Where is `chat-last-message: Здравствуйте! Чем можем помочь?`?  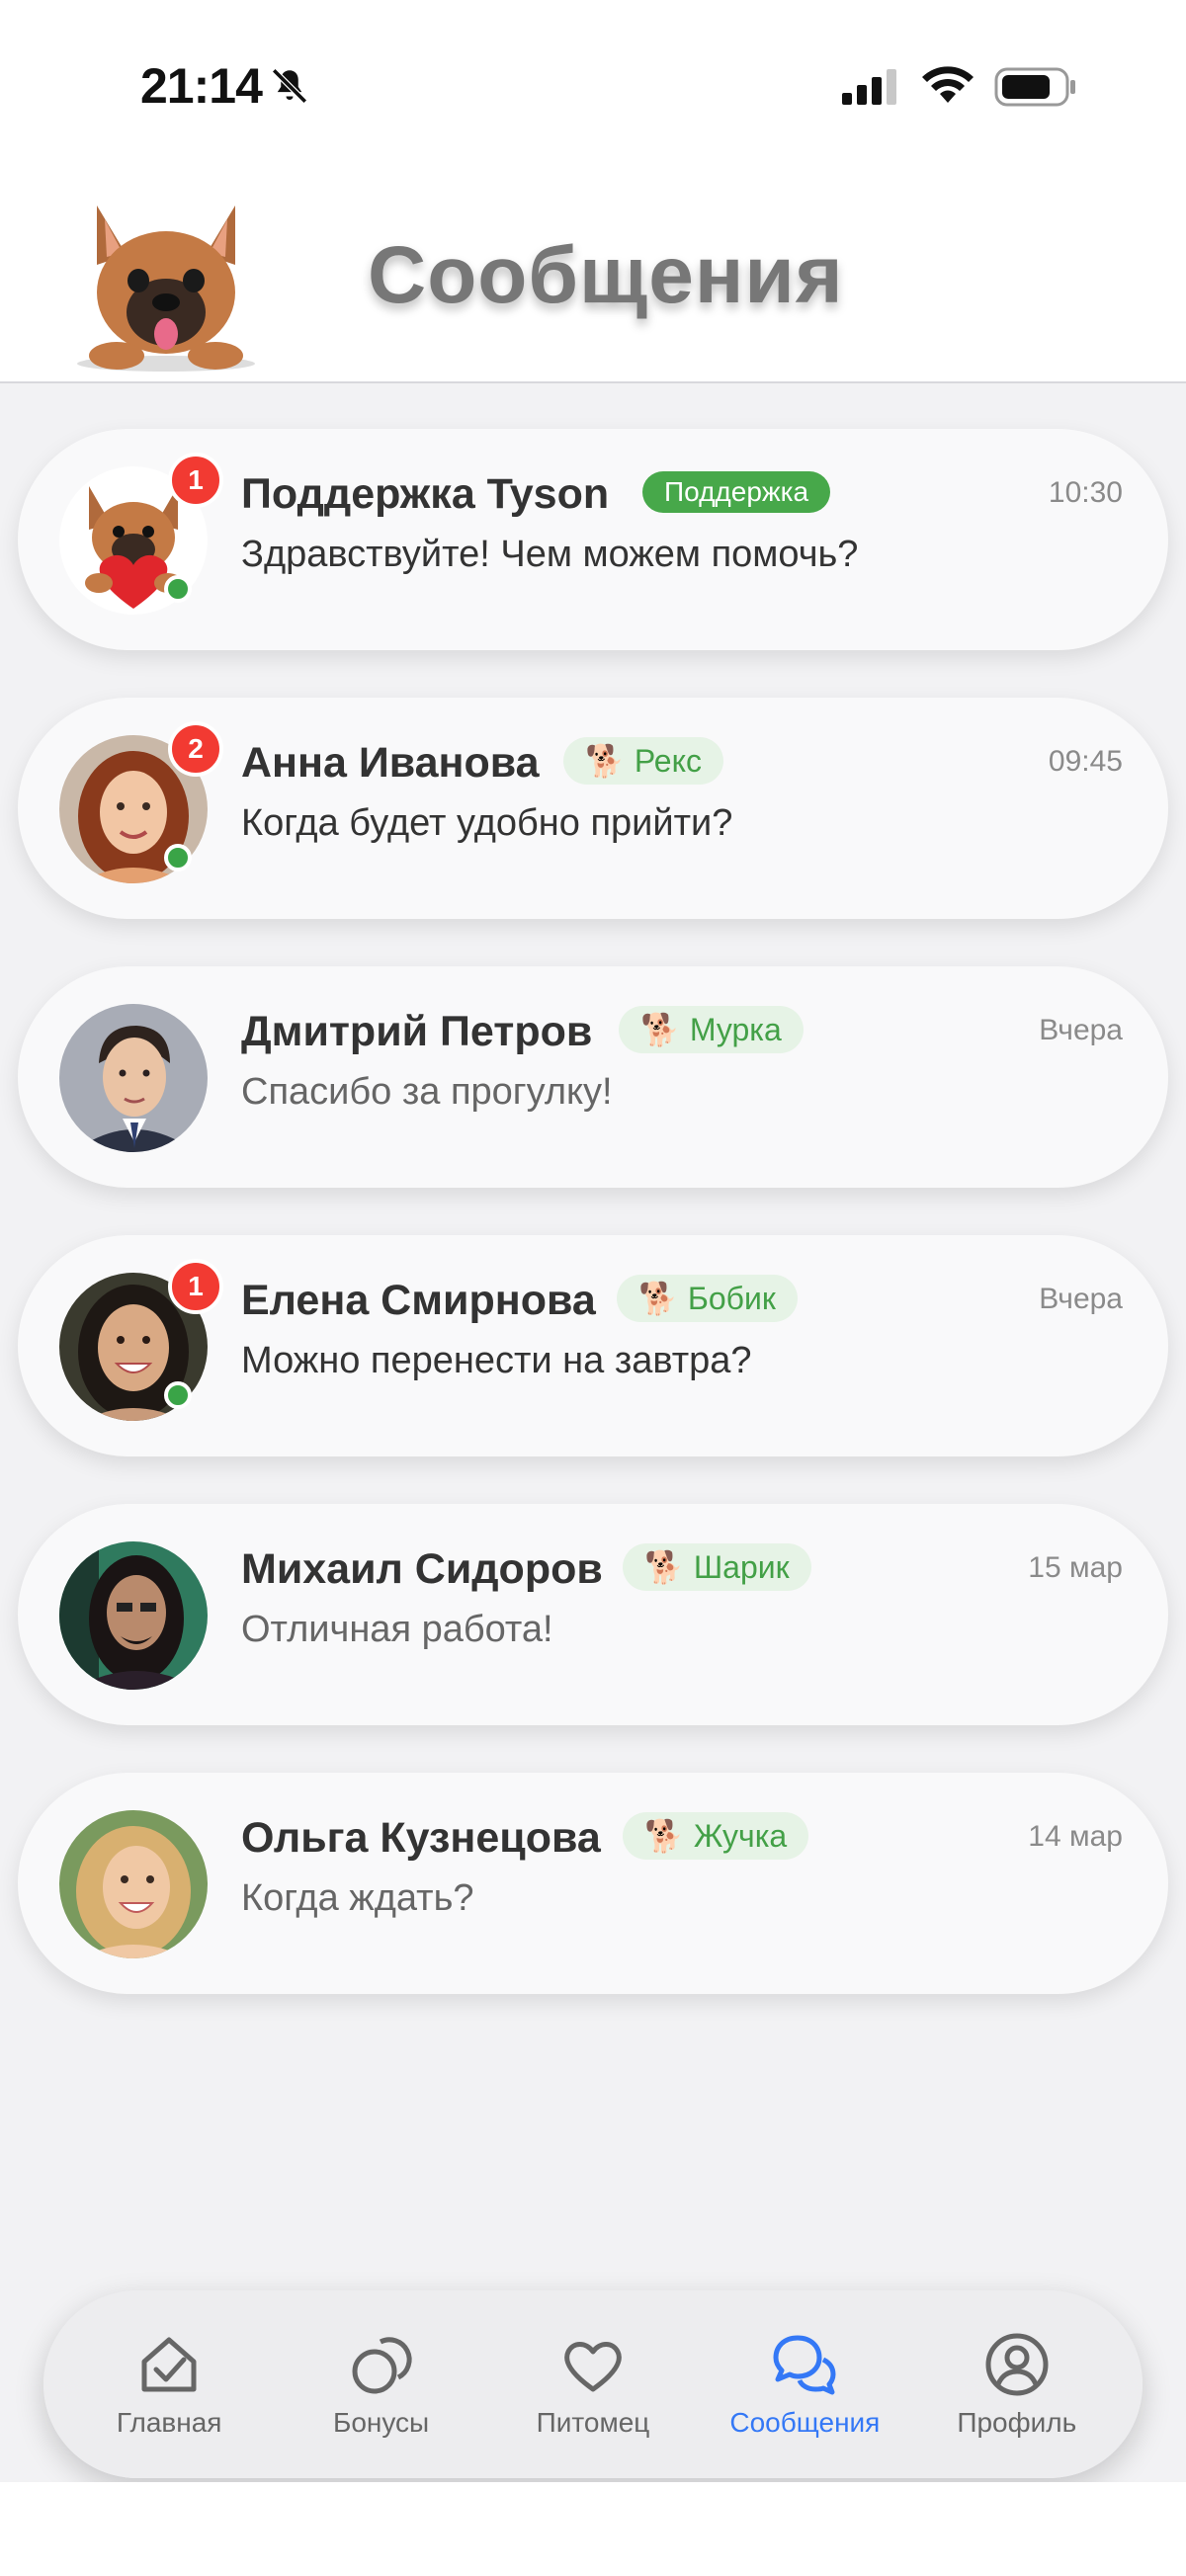 chat-last-message: Здравствуйте! Чем можем помочь? is located at coordinates (550, 554).